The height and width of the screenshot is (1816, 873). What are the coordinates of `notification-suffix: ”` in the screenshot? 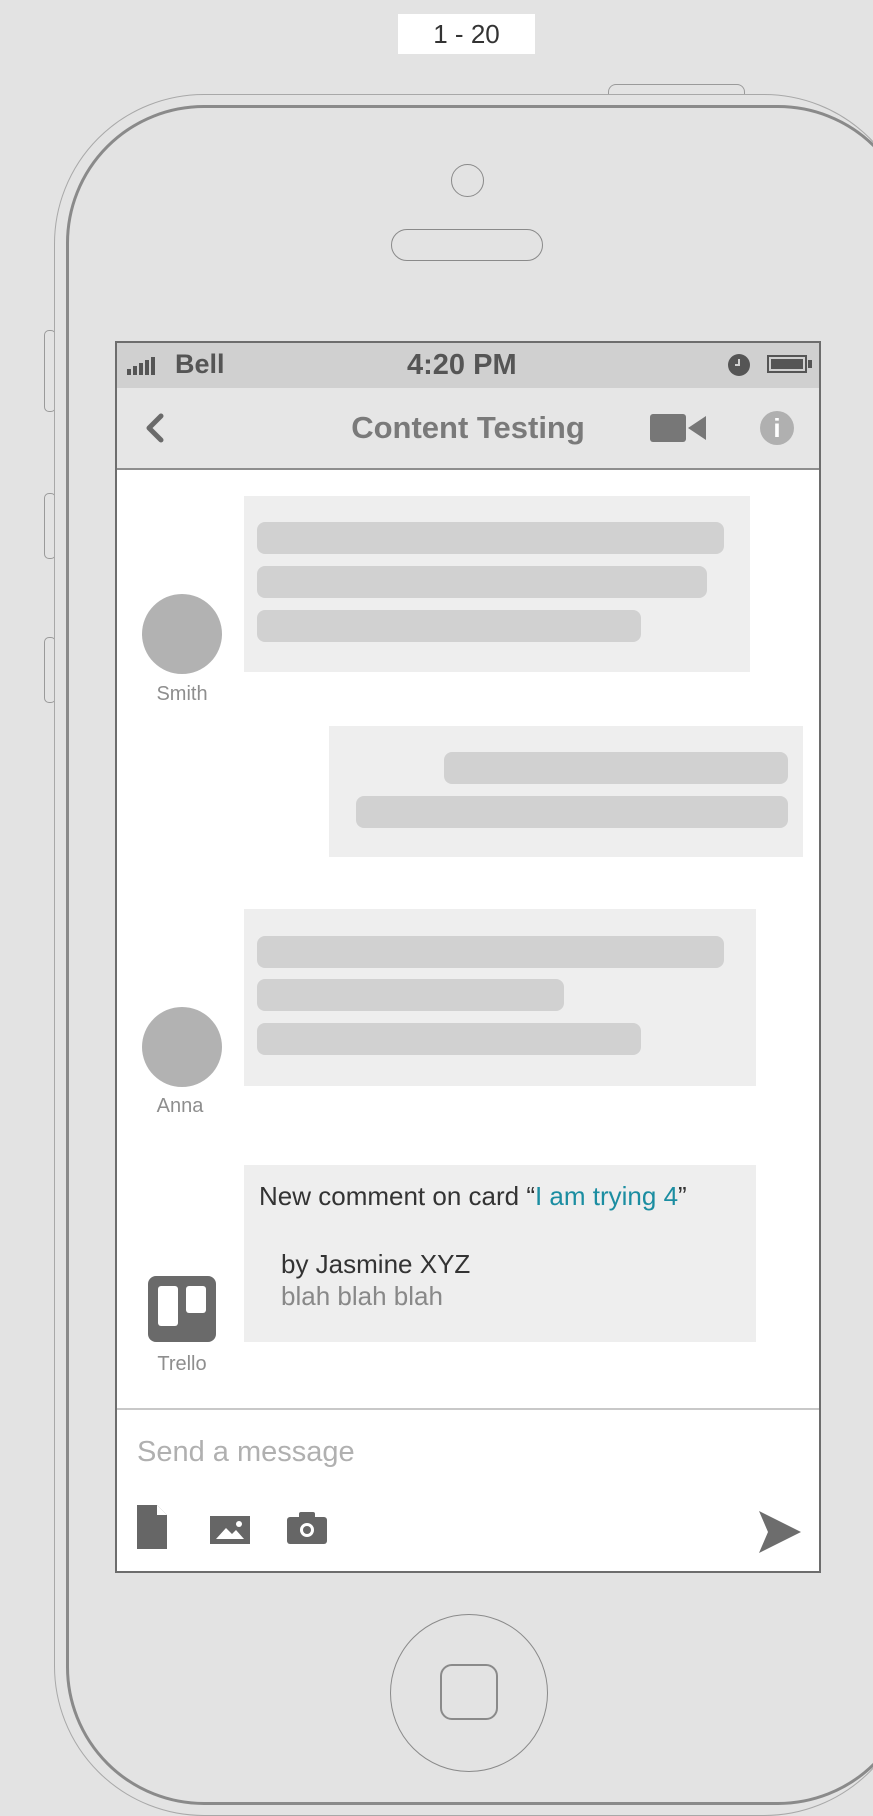 It's located at (682, 1196).